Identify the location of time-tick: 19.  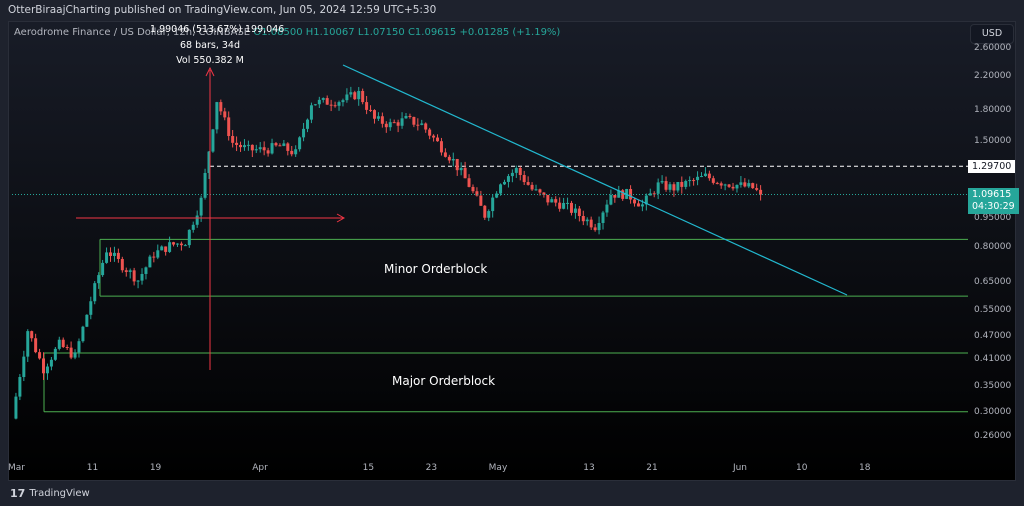
(155, 468).